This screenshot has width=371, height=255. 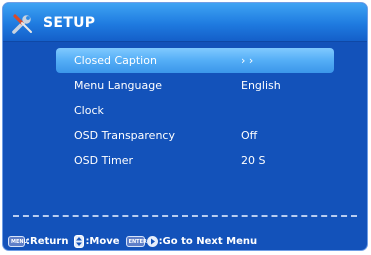 I want to click on next-menu-hint: :Go to Next Menu, so click(x=208, y=241).